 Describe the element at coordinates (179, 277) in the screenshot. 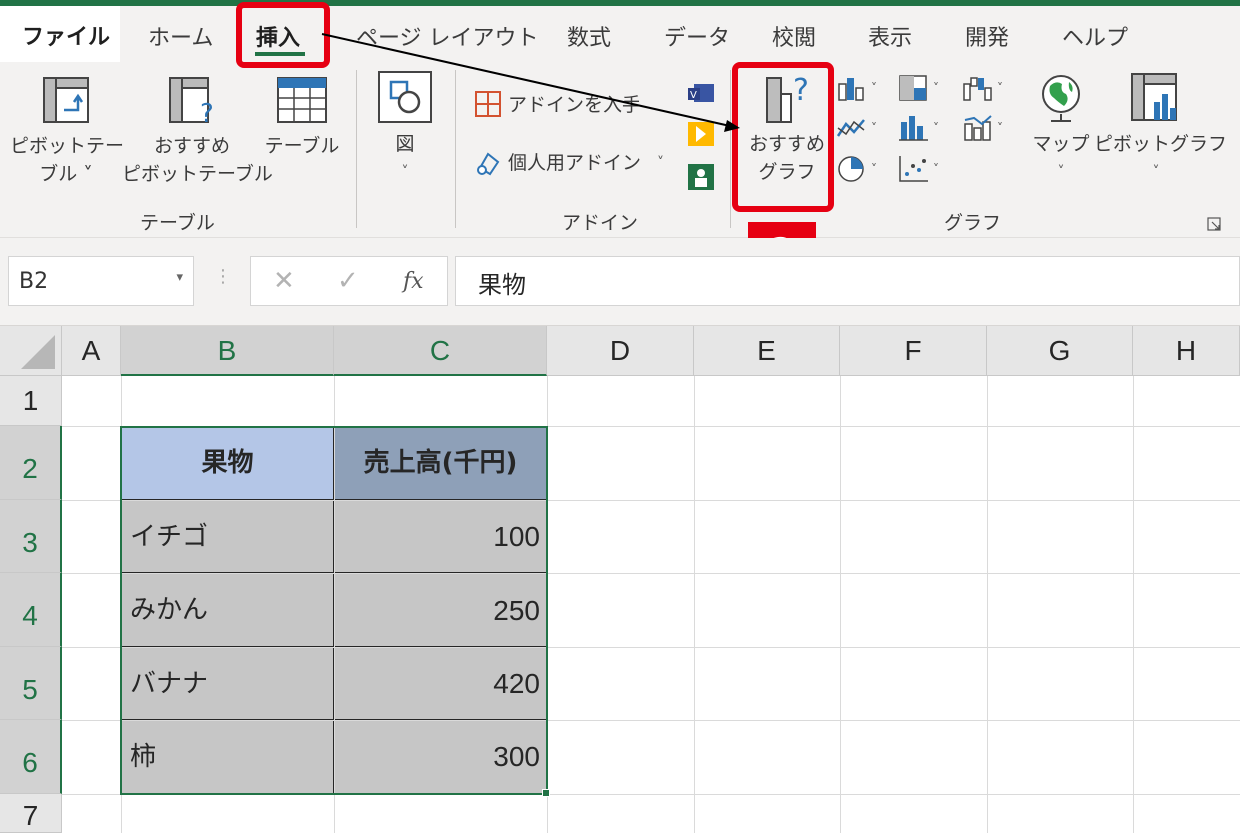

I see `name-box-dropdown-icon: ▾` at that location.